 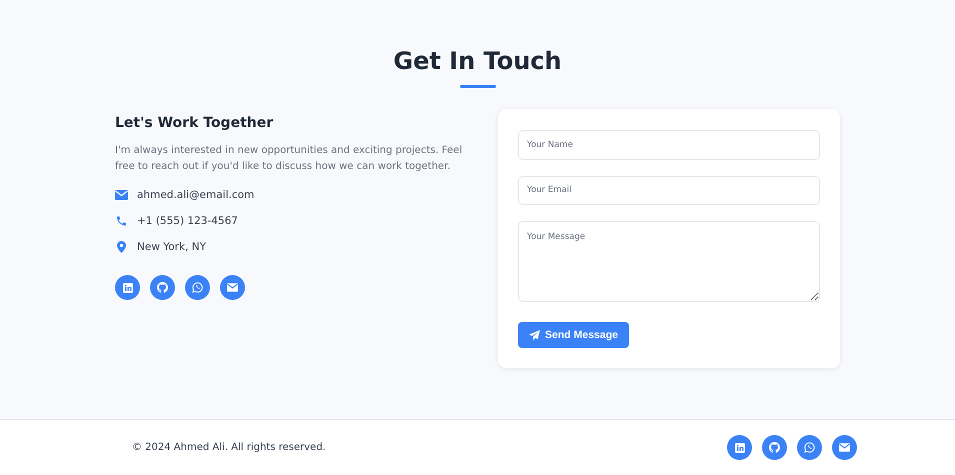 I want to click on contact-text: +1 (555) 123-4567, so click(x=187, y=220).